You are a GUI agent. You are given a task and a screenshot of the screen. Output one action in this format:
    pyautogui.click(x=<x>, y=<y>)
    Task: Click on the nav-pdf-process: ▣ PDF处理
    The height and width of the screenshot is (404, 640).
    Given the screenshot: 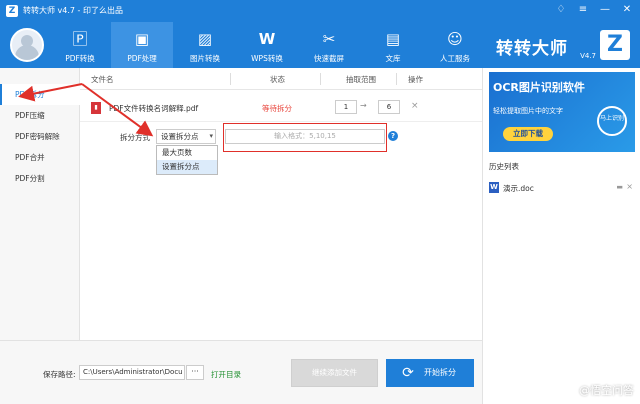 What is the action you would take?
    pyautogui.click(x=142, y=45)
    